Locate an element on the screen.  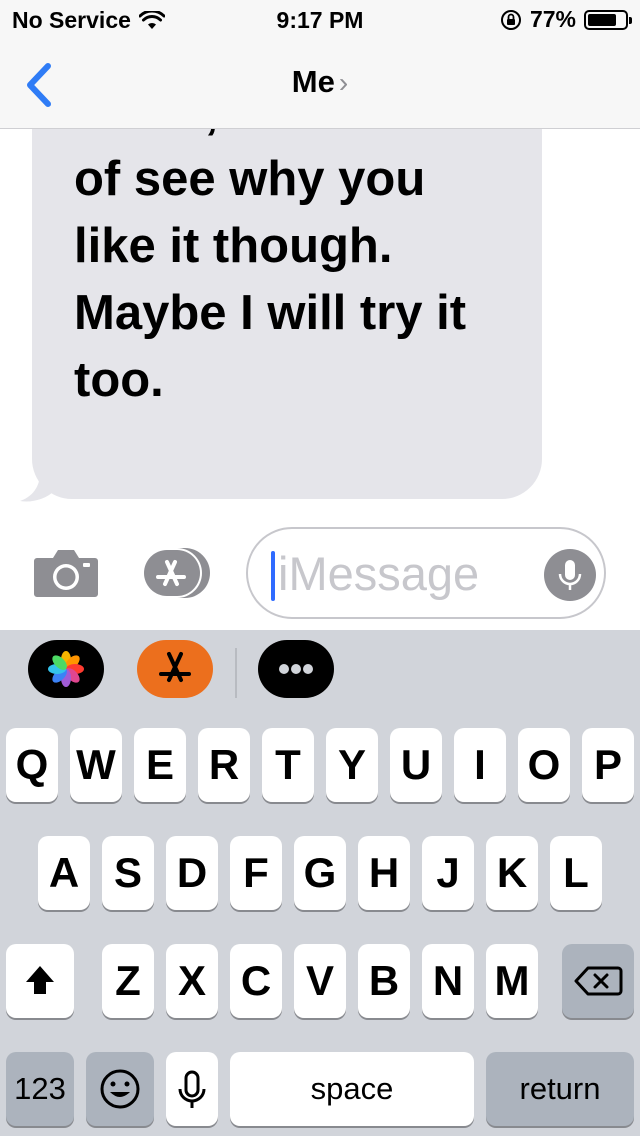
app-strip-divider is located at coordinates (236, 673).